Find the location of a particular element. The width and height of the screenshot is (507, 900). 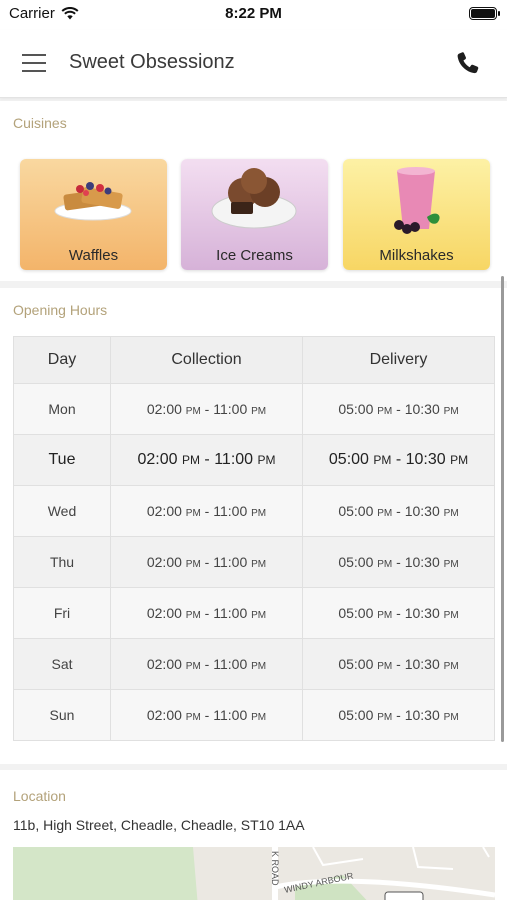

cuisine-label: Ice Creams is located at coordinates (254, 255).